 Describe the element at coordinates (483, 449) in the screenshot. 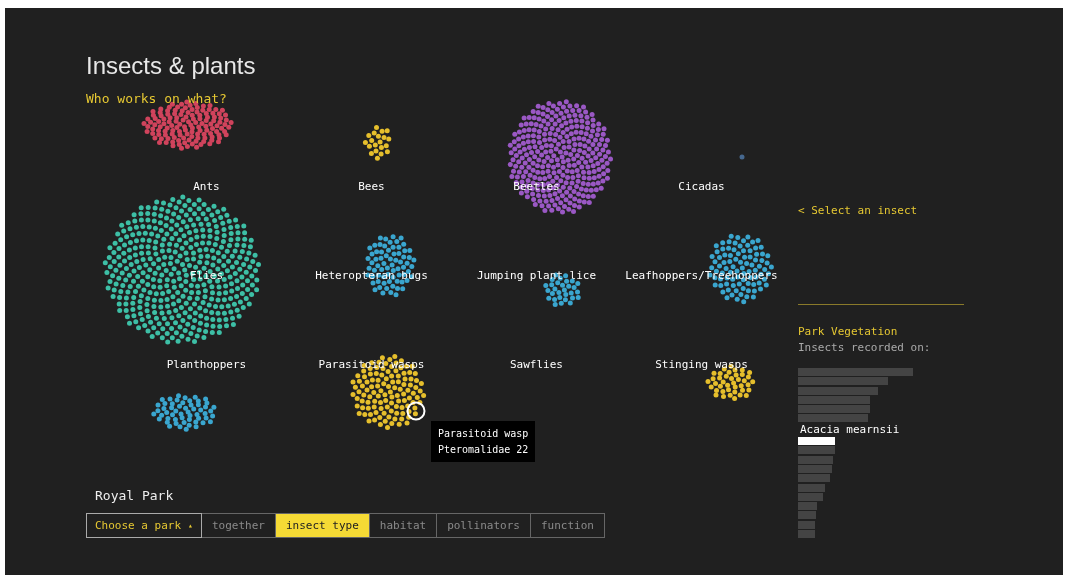

I see `tooltip-text: Pteromalidae 22` at that location.